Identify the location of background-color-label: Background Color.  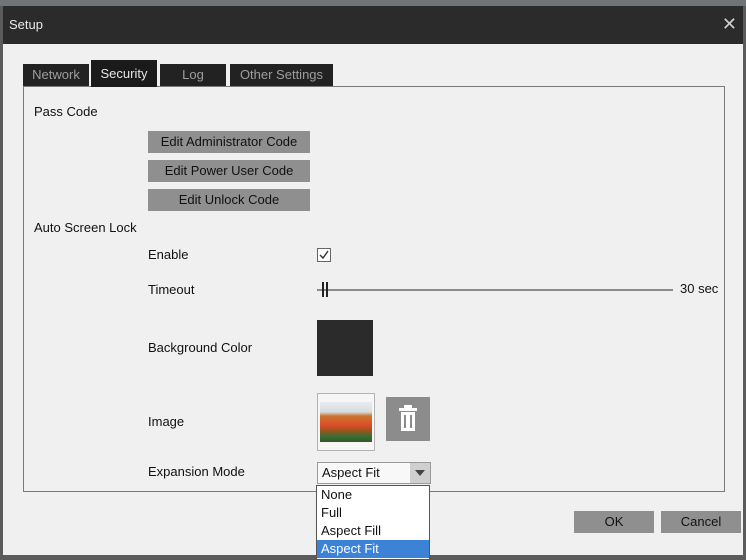
(200, 347).